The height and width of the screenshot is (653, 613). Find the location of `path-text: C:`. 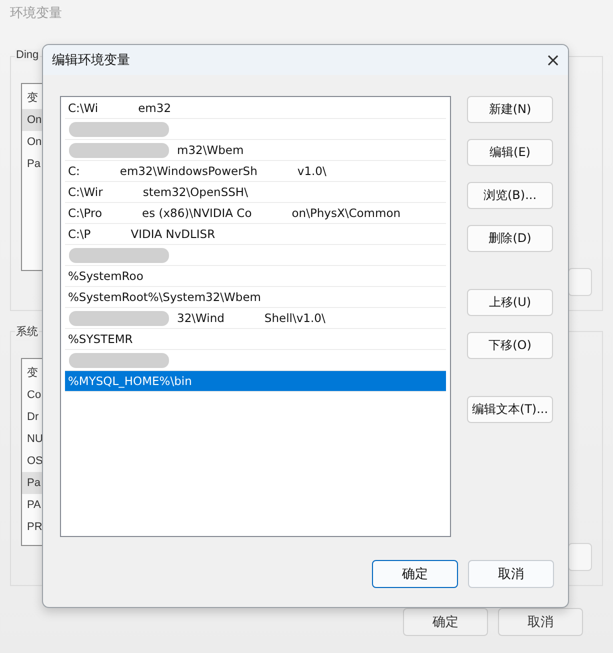

path-text: C: is located at coordinates (74, 171).